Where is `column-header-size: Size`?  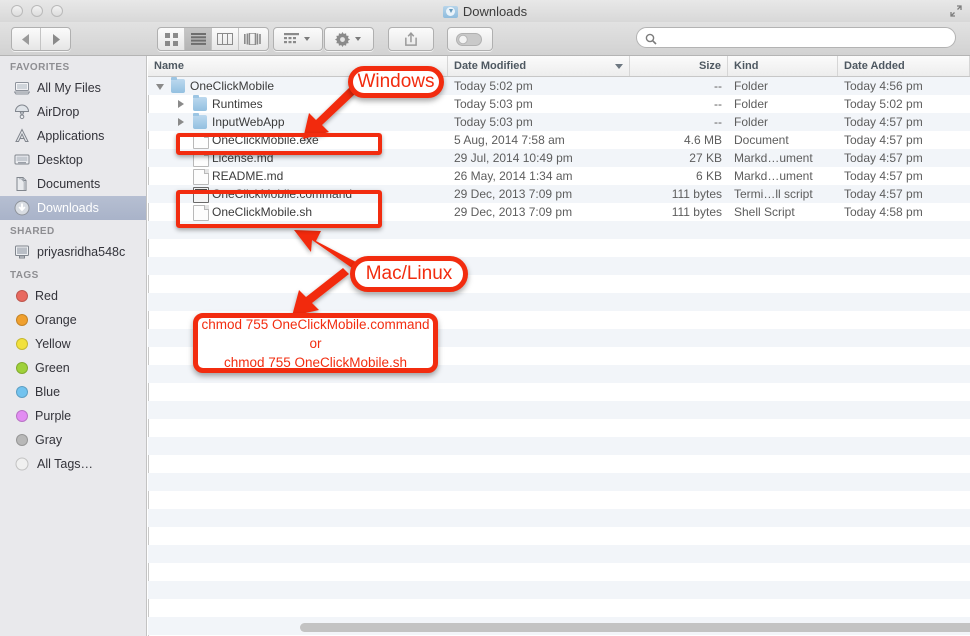
column-header-size: Size is located at coordinates (679, 66).